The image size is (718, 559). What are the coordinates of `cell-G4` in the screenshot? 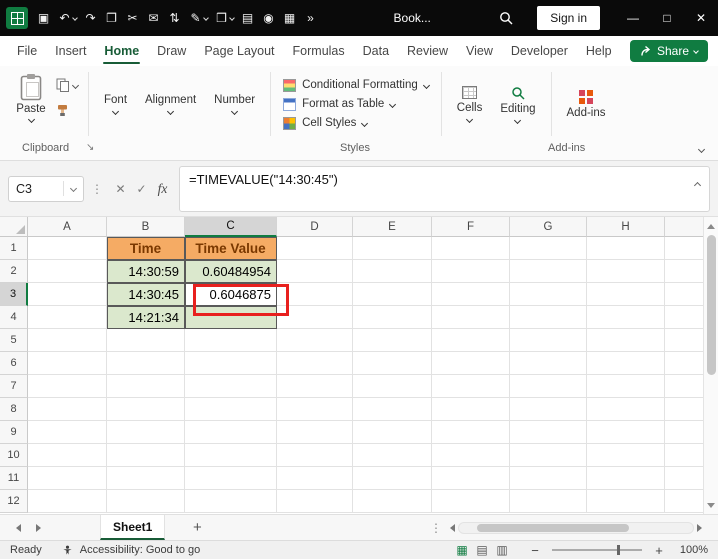 It's located at (548, 317).